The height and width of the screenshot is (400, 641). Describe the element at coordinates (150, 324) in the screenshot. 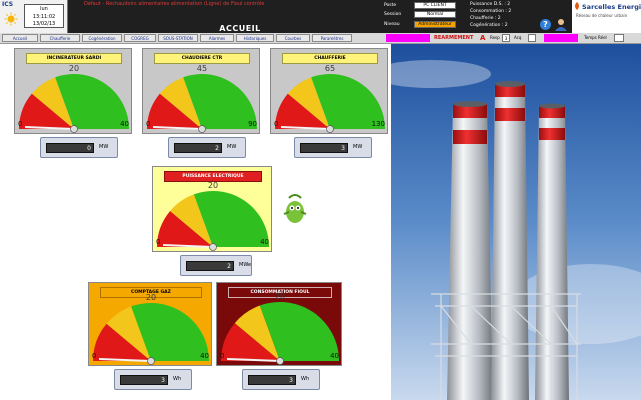

I see `gauge-card-gaz: COMPTAGE GAZ 20 0 40` at that location.